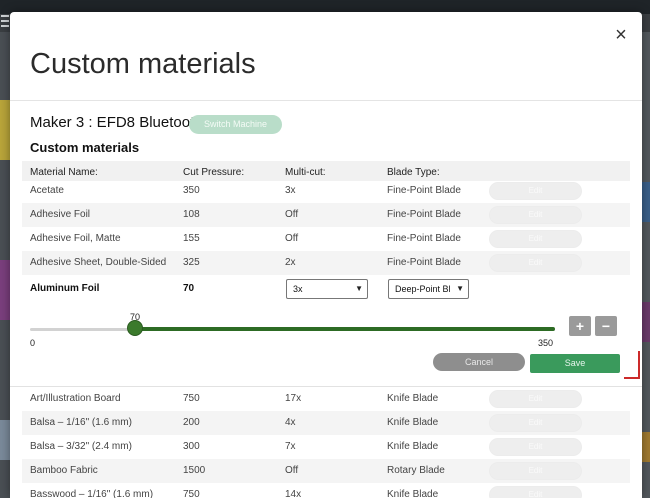  Describe the element at coordinates (47, 190) in the screenshot. I see `material-name: Acetate` at that location.